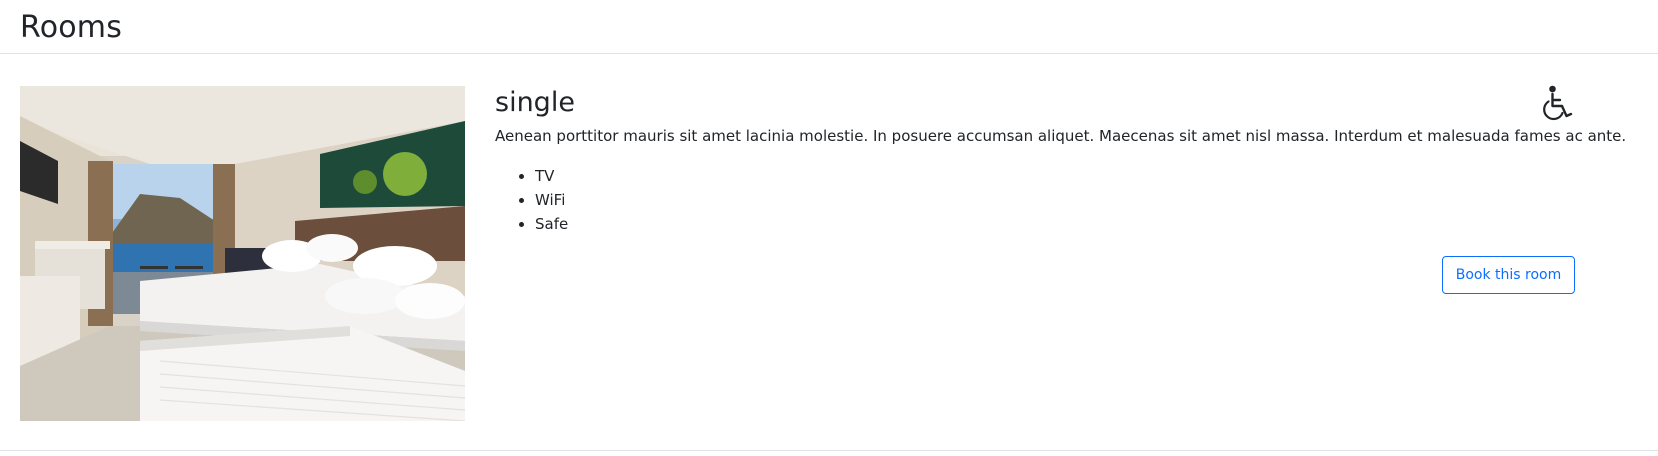  What do you see at coordinates (71, 27) in the screenshot?
I see `page-title: Rooms` at bounding box center [71, 27].